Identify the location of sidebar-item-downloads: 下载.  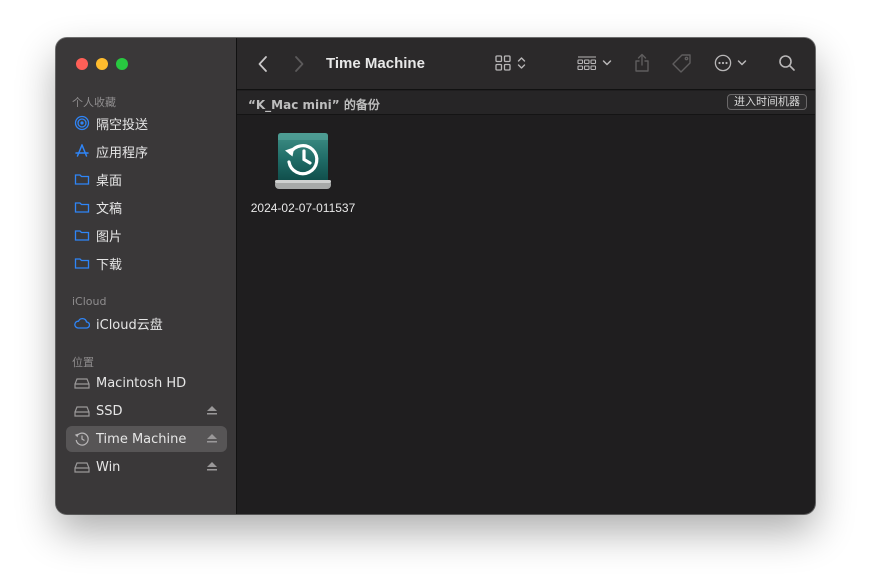
(146, 263).